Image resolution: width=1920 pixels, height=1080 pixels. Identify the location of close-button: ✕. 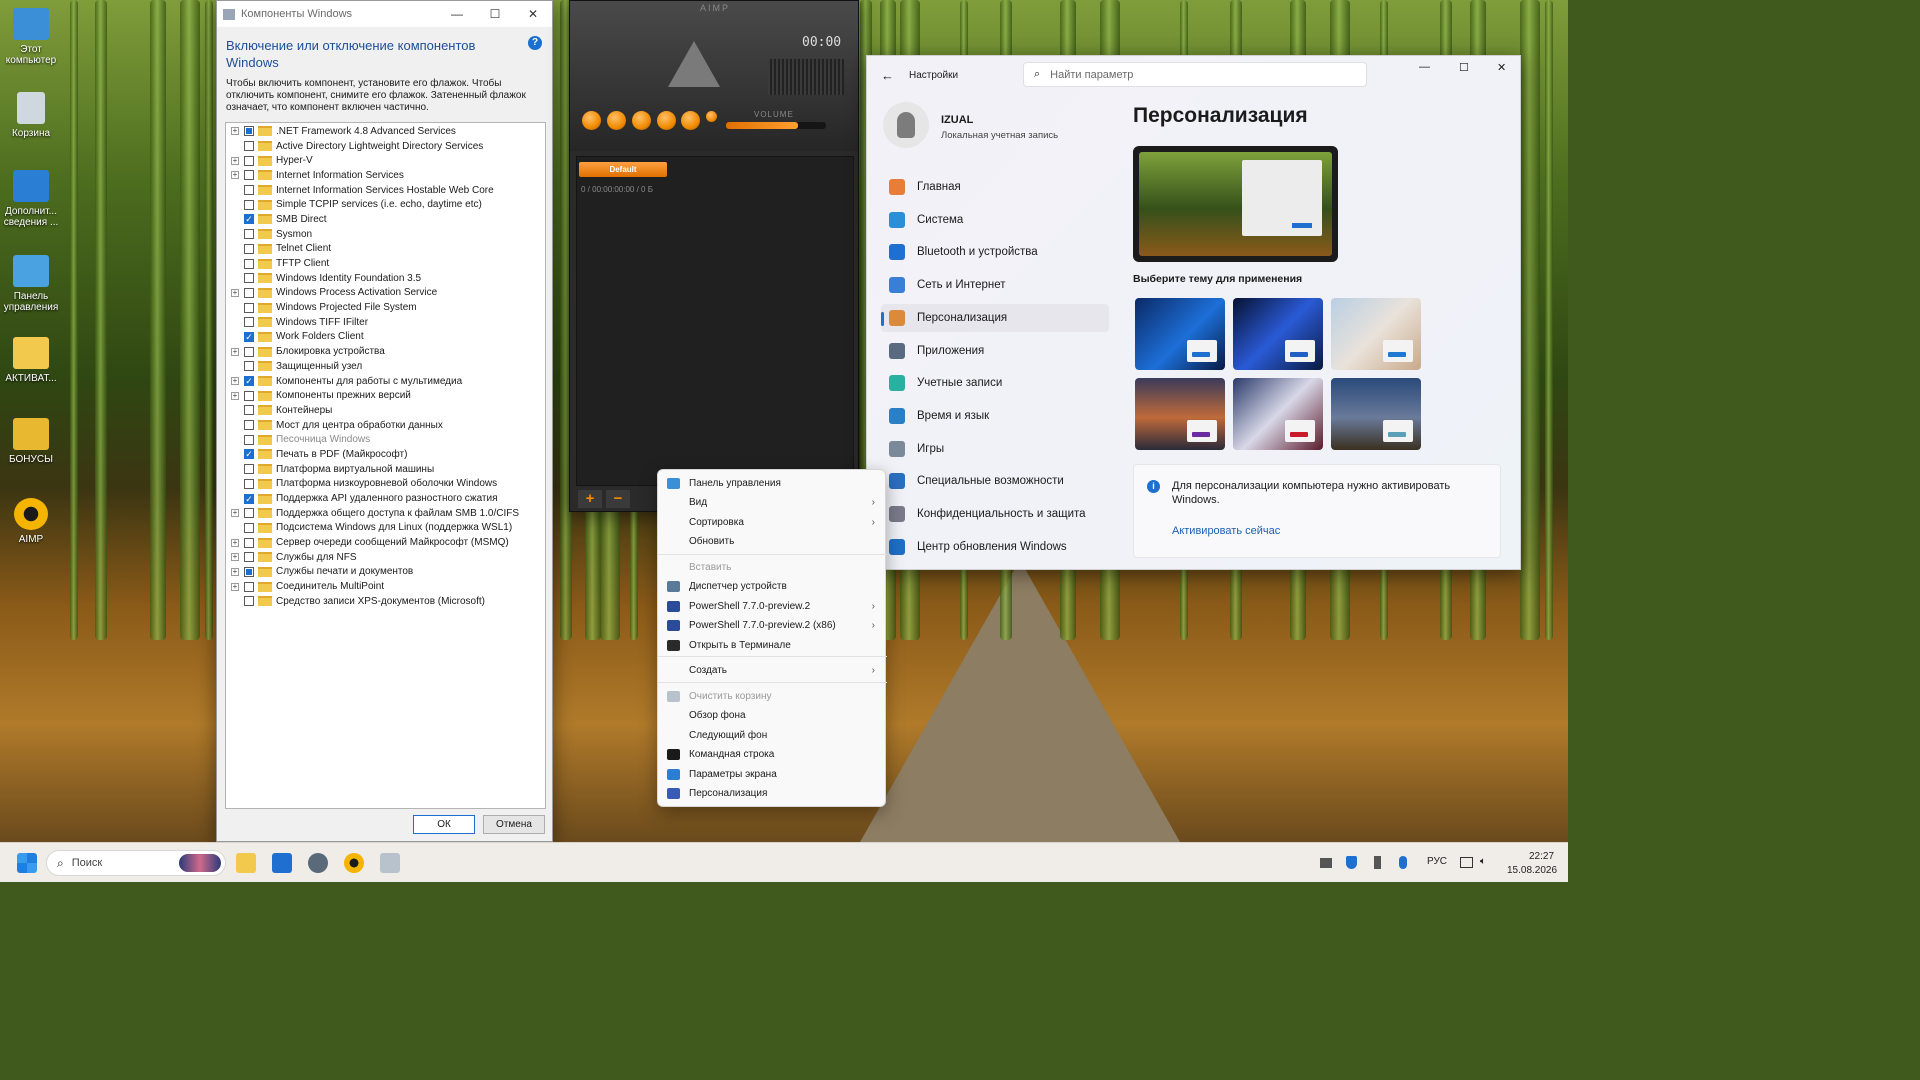
(533, 14).